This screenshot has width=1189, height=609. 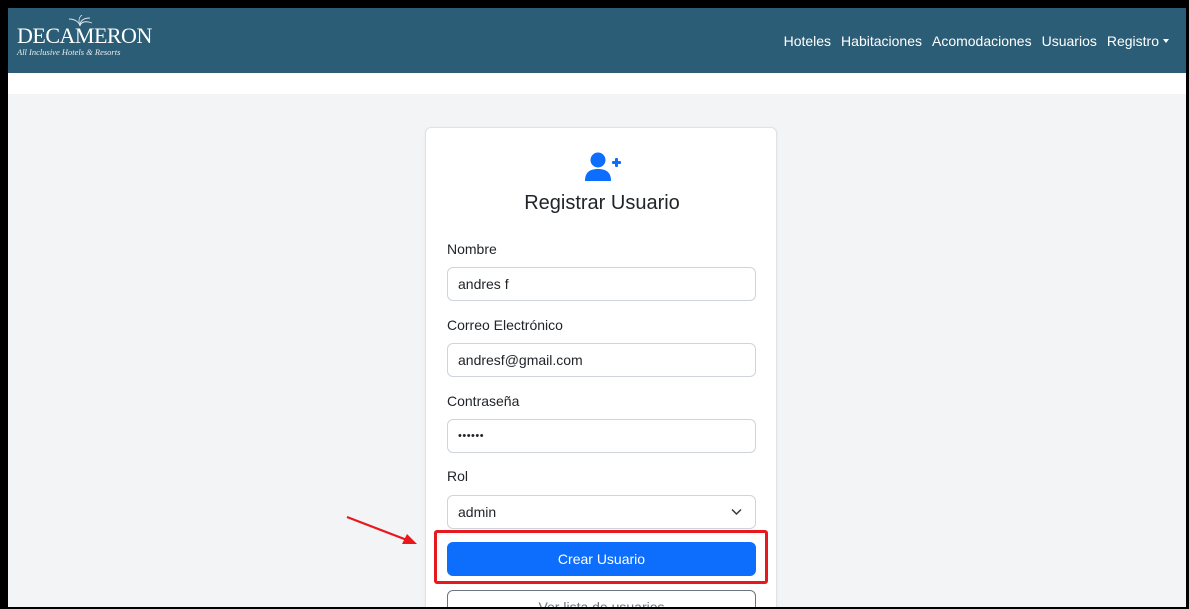 What do you see at coordinates (601, 559) in the screenshot?
I see `create-user-button: Crear Usuario` at bounding box center [601, 559].